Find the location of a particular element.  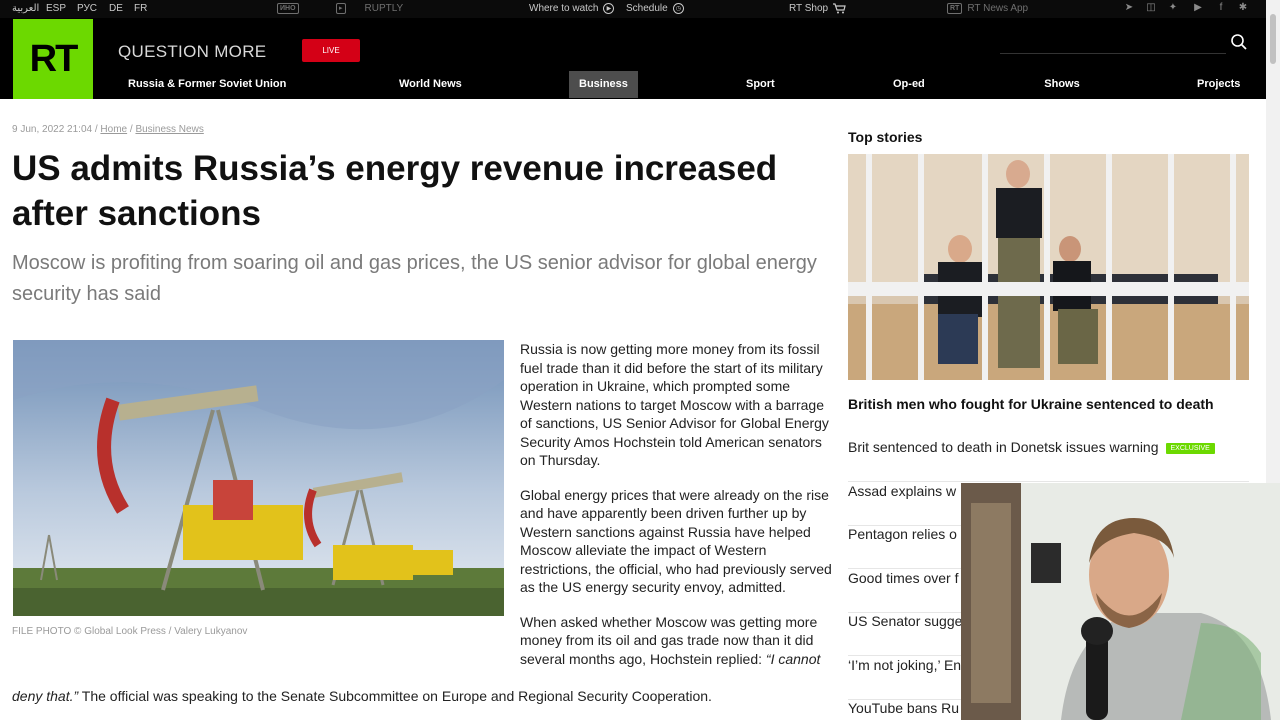

telegram-icon: ➤ is located at coordinates (1129, 8).